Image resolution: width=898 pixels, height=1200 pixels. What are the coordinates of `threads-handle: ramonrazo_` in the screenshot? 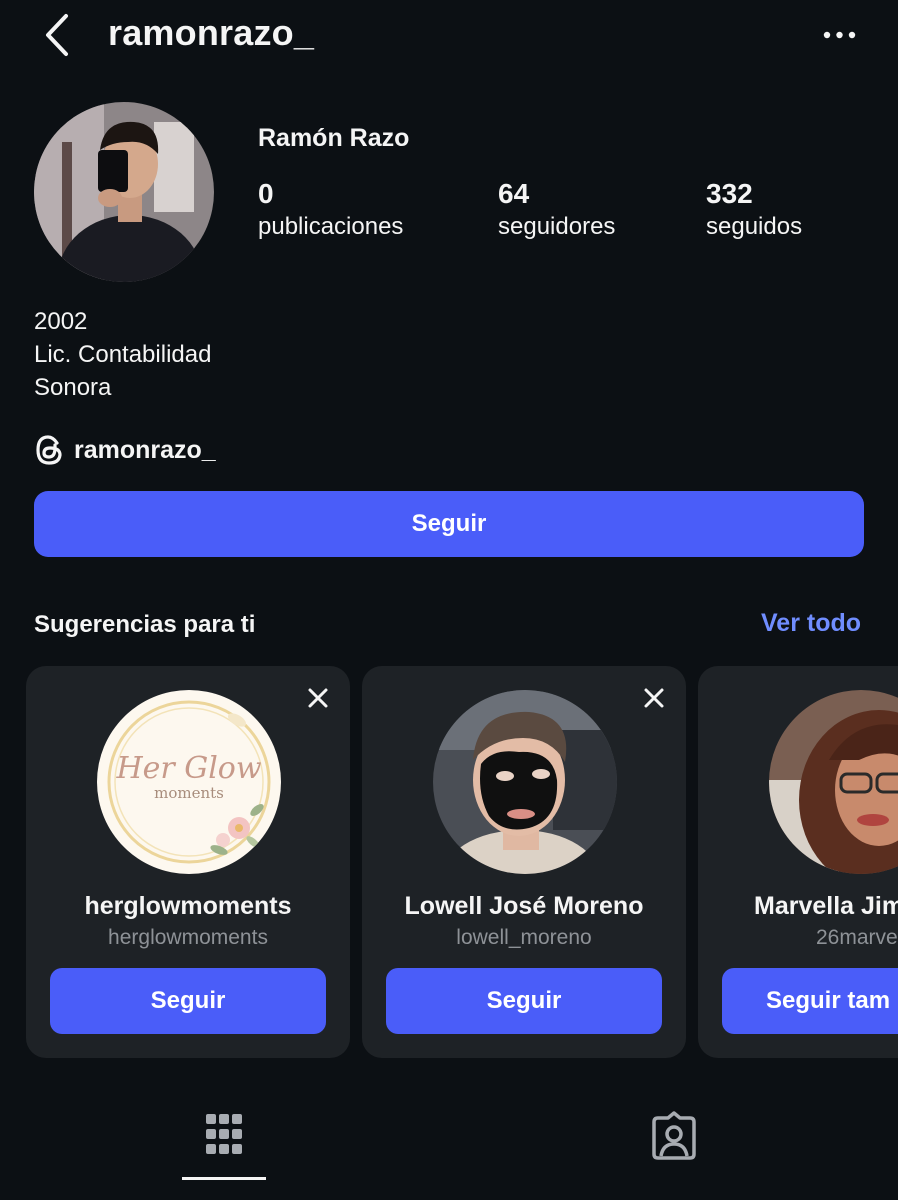 It's located at (145, 449).